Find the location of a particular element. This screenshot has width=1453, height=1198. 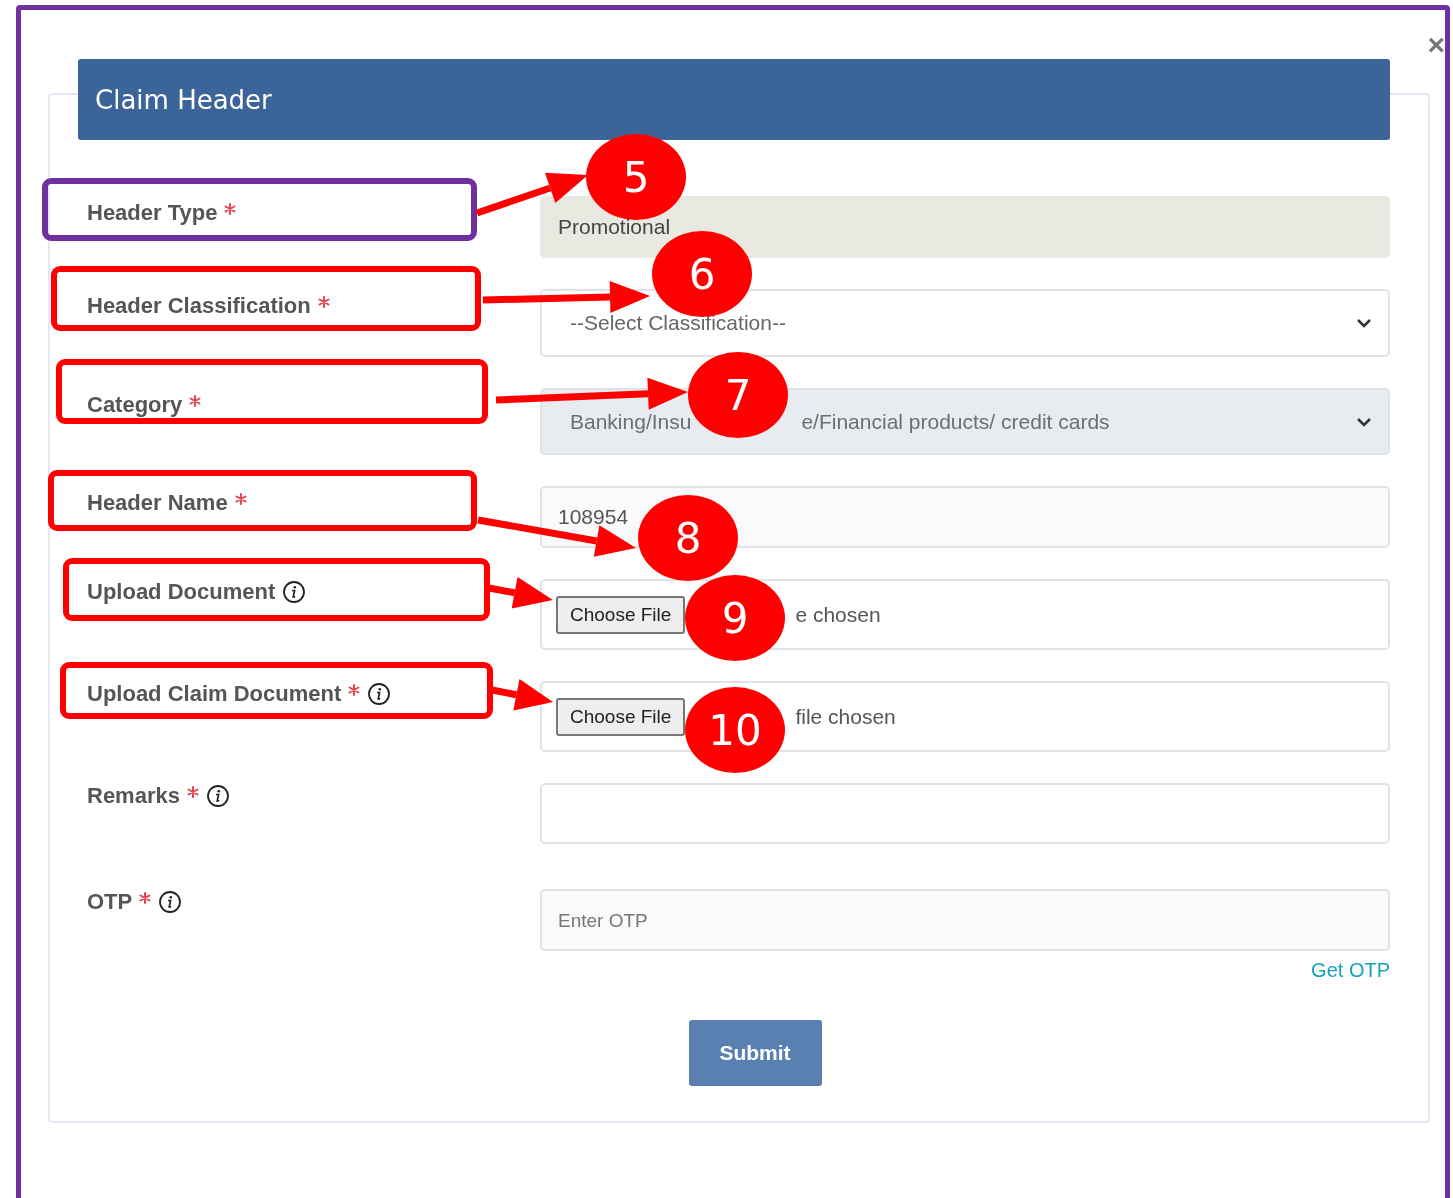

modal-title: Claim Header is located at coordinates (183, 99).